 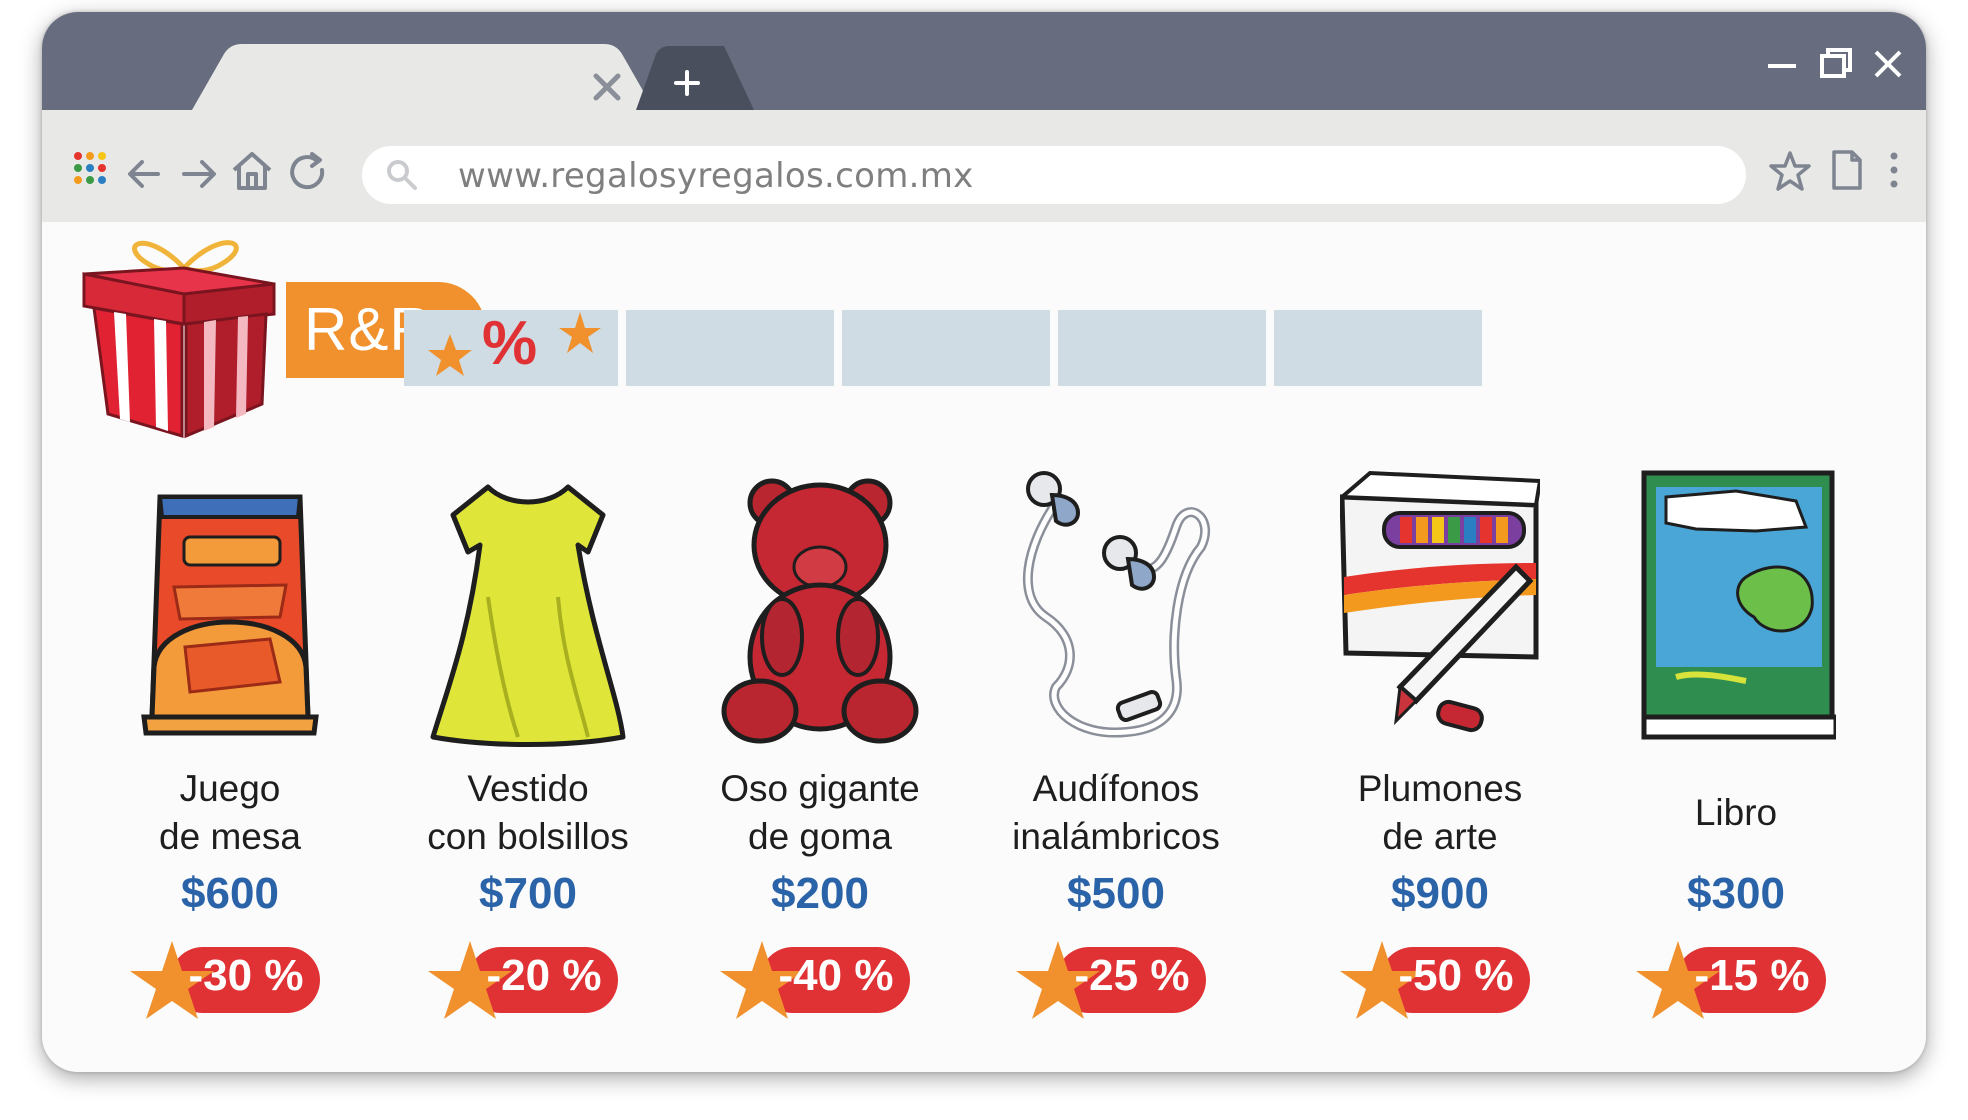 I want to click on active-tab, so click(x=442, y=61).